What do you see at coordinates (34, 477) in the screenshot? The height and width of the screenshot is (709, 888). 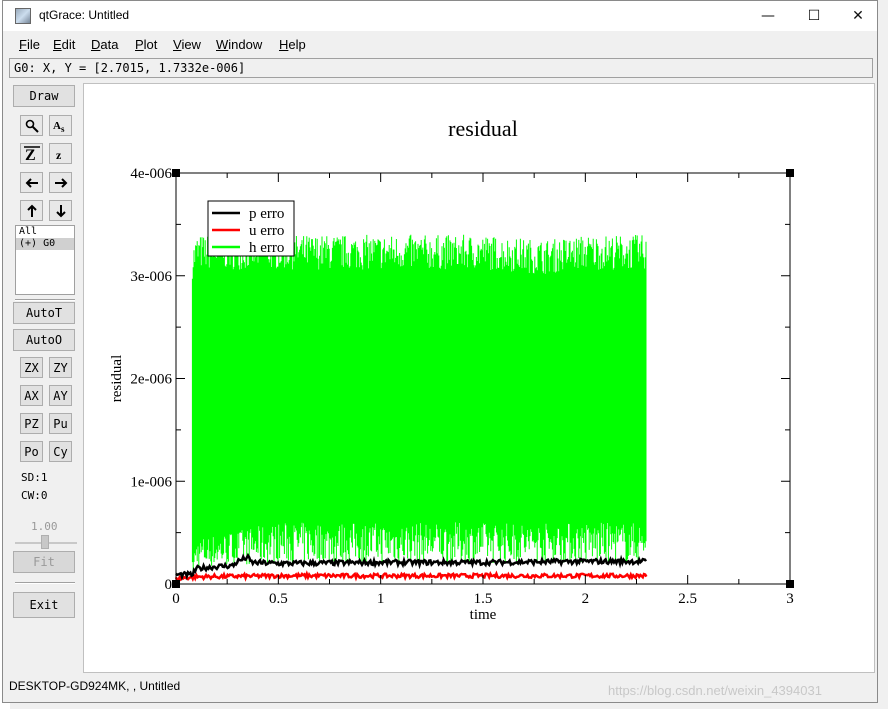 I see `sd-readout: SD:1` at bounding box center [34, 477].